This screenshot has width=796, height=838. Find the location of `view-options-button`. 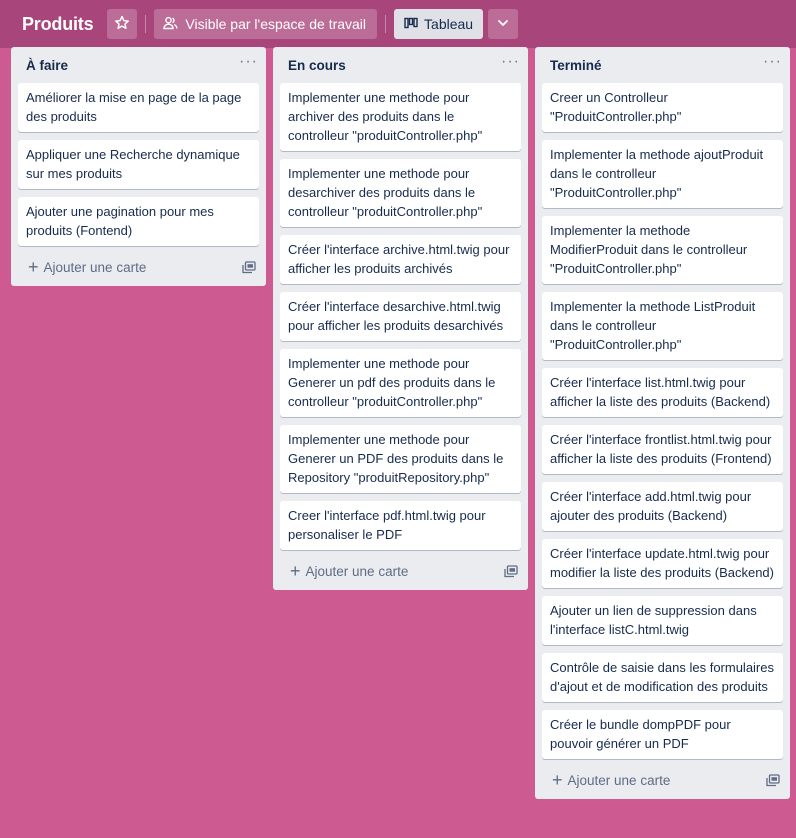

view-options-button is located at coordinates (503, 24).